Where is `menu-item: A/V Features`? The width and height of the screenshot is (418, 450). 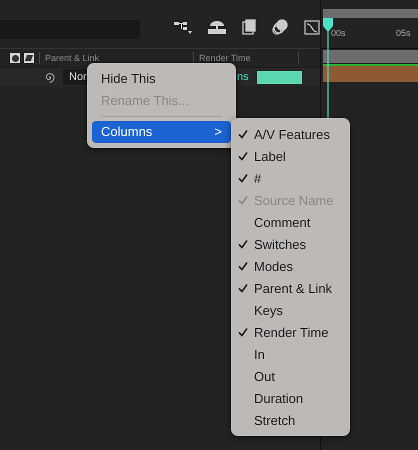 menu-item: A/V Features is located at coordinates (290, 134).